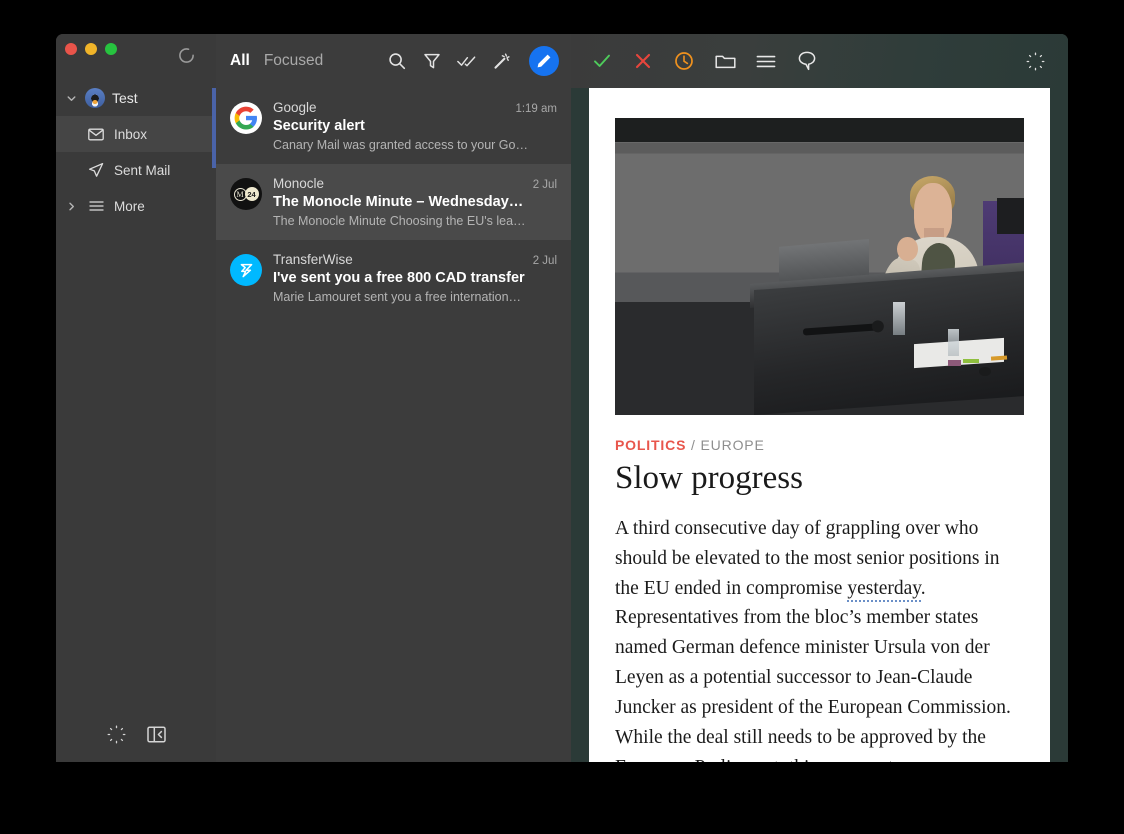 The height and width of the screenshot is (834, 1124). What do you see at coordinates (71, 98) in the screenshot?
I see `chevron-down-icon` at bounding box center [71, 98].